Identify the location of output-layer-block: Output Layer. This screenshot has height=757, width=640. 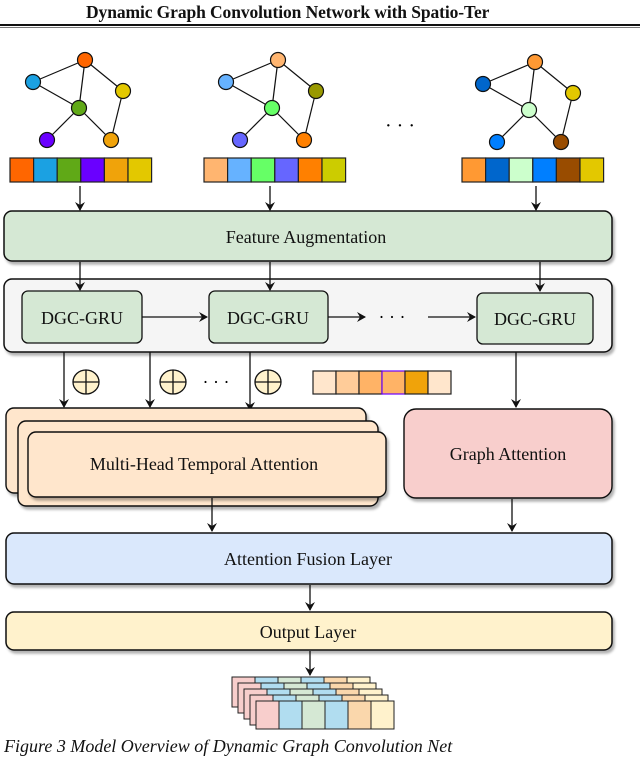
(309, 631).